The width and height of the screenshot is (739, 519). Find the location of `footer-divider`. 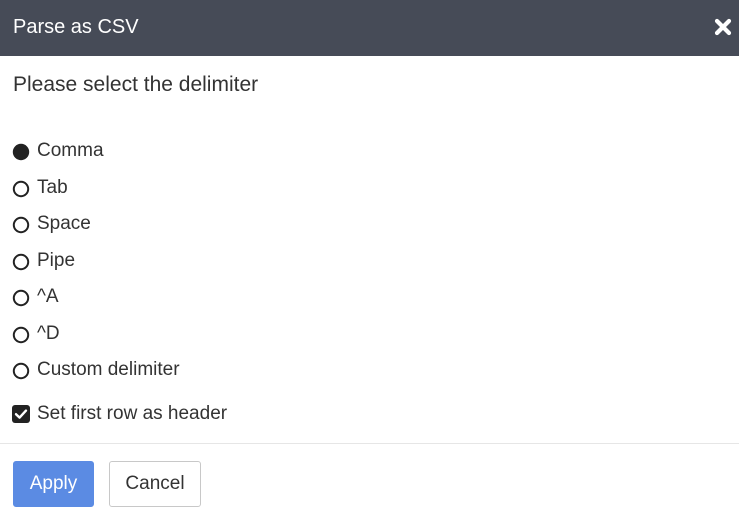

footer-divider is located at coordinates (369, 443).